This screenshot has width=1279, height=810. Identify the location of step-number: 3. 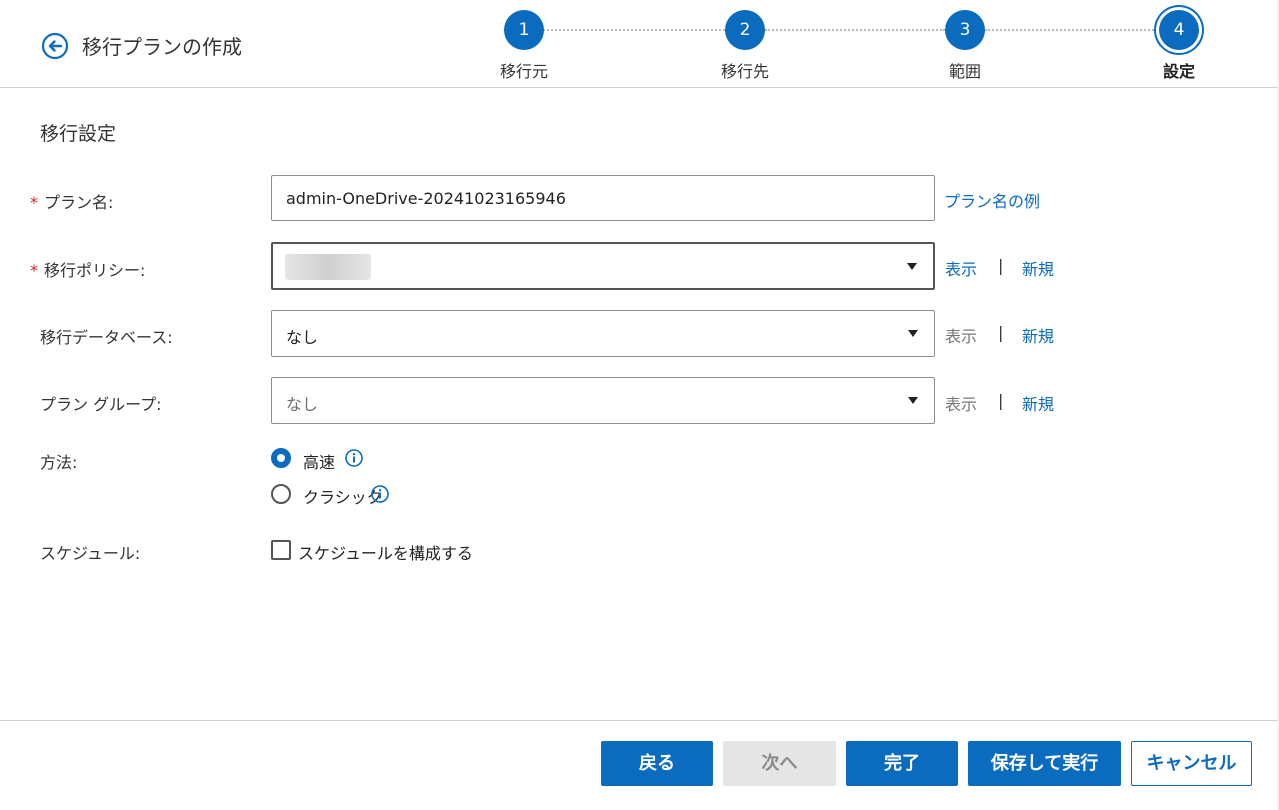
(965, 30).